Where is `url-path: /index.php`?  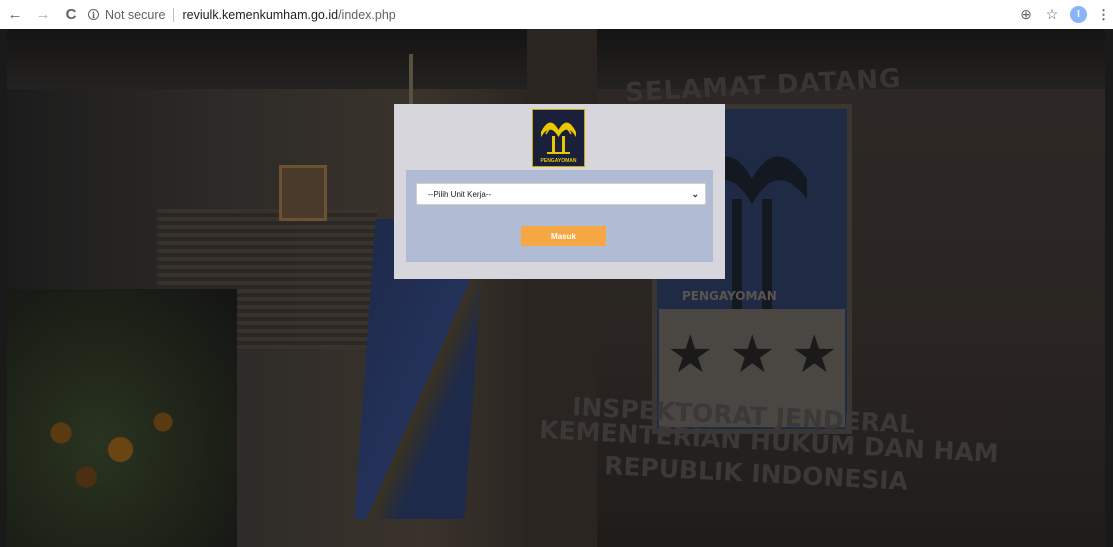 url-path: /index.php is located at coordinates (367, 14).